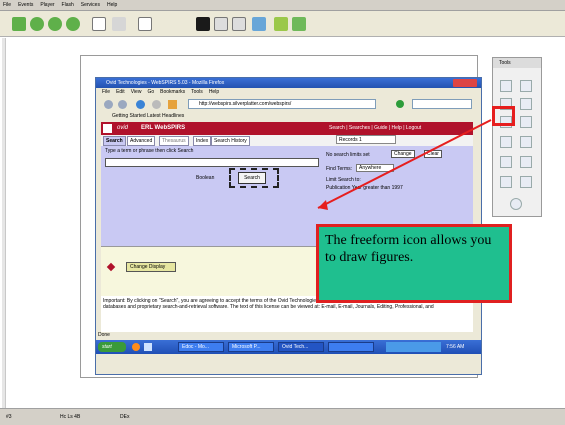 The height and width of the screenshot is (425, 565). I want to click on tools-palette: Tools, so click(517, 137).